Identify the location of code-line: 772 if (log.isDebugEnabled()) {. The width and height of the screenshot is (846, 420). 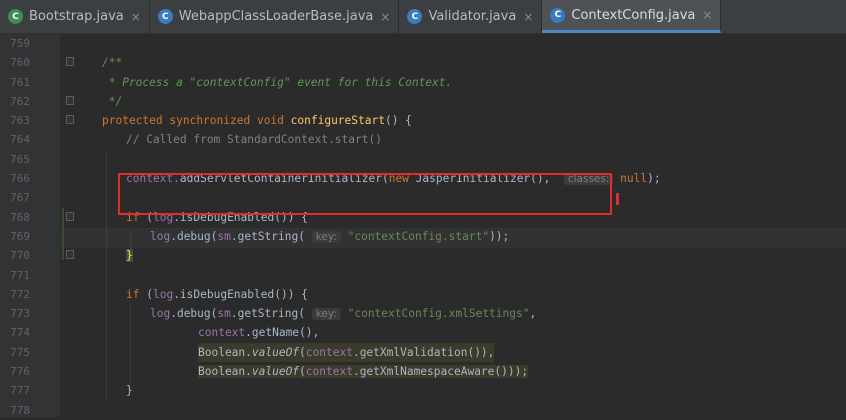
(423, 294).